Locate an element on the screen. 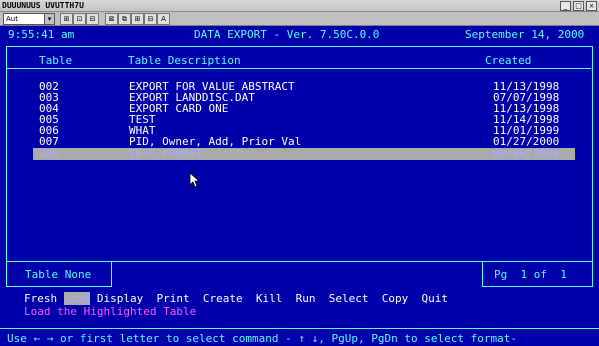 The width and height of the screenshot is (599, 346). toolbar: Aut ▾ ⊞ ⊡ ⊟ ⊠ ⧉ ⊞ ⊟ A is located at coordinates (299, 19).